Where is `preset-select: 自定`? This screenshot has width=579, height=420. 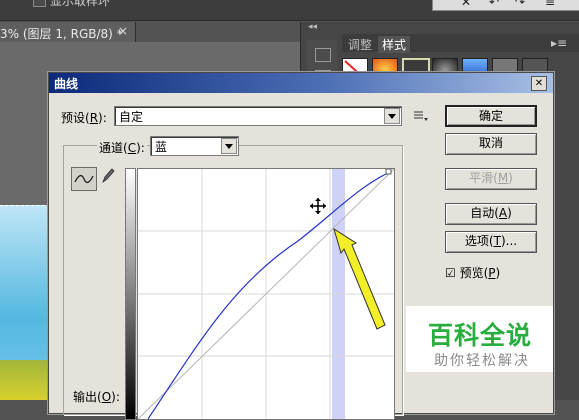 preset-select: 自定 is located at coordinates (258, 116).